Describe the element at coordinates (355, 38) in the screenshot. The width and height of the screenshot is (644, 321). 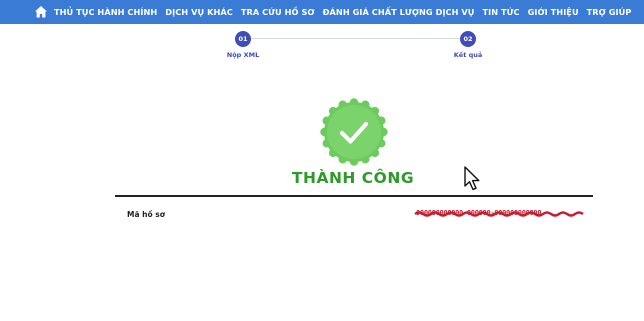
I see `stepper-connector` at that location.